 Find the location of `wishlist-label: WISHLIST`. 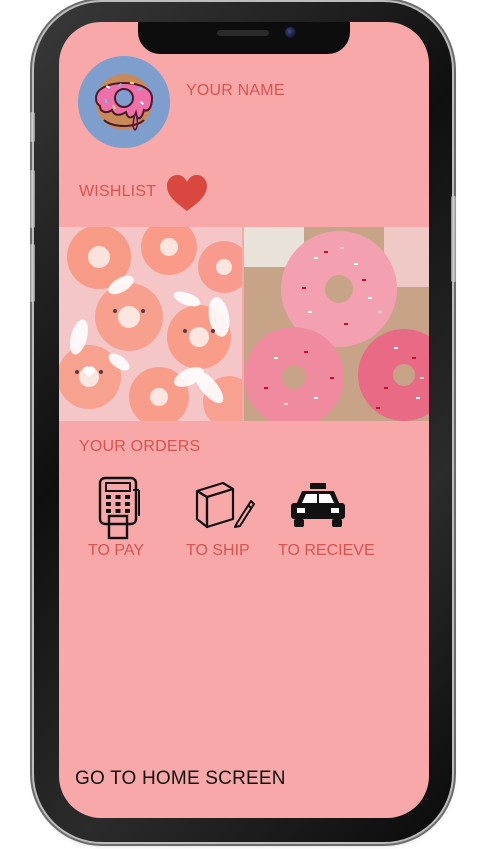

wishlist-label: WISHLIST is located at coordinates (117, 192).